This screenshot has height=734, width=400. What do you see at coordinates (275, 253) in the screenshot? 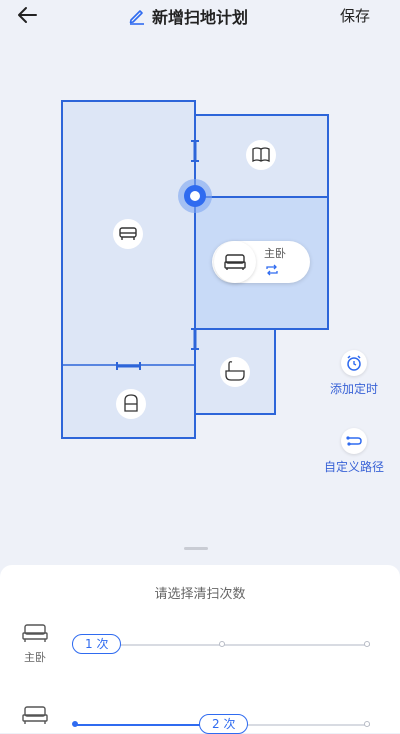
I see `selected-room-name: 主卧` at bounding box center [275, 253].